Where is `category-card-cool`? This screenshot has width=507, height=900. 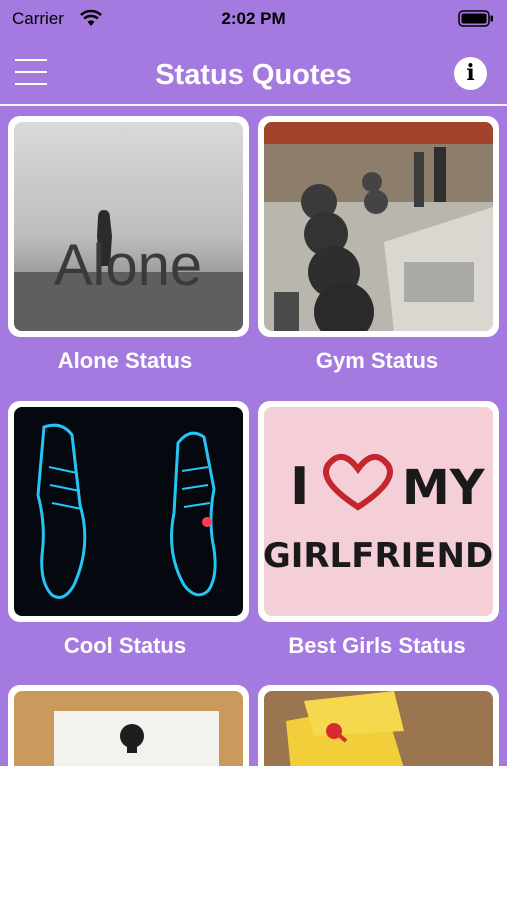
category-card-cool is located at coordinates (128, 511).